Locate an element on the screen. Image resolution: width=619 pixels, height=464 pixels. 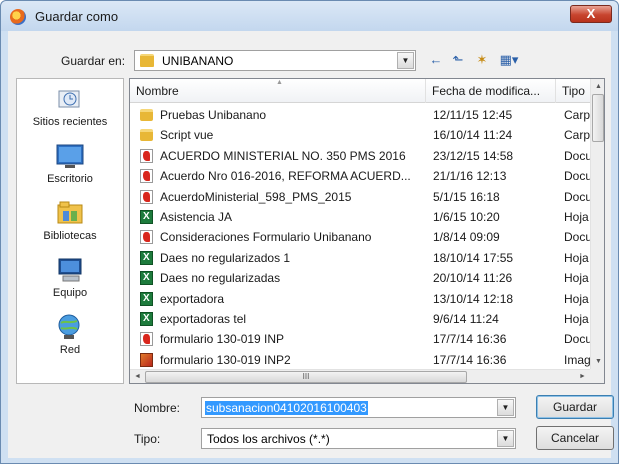
file-row: formulario 130-019 INP 17/7/14 16:36 Docun is located at coordinates (360, 339).